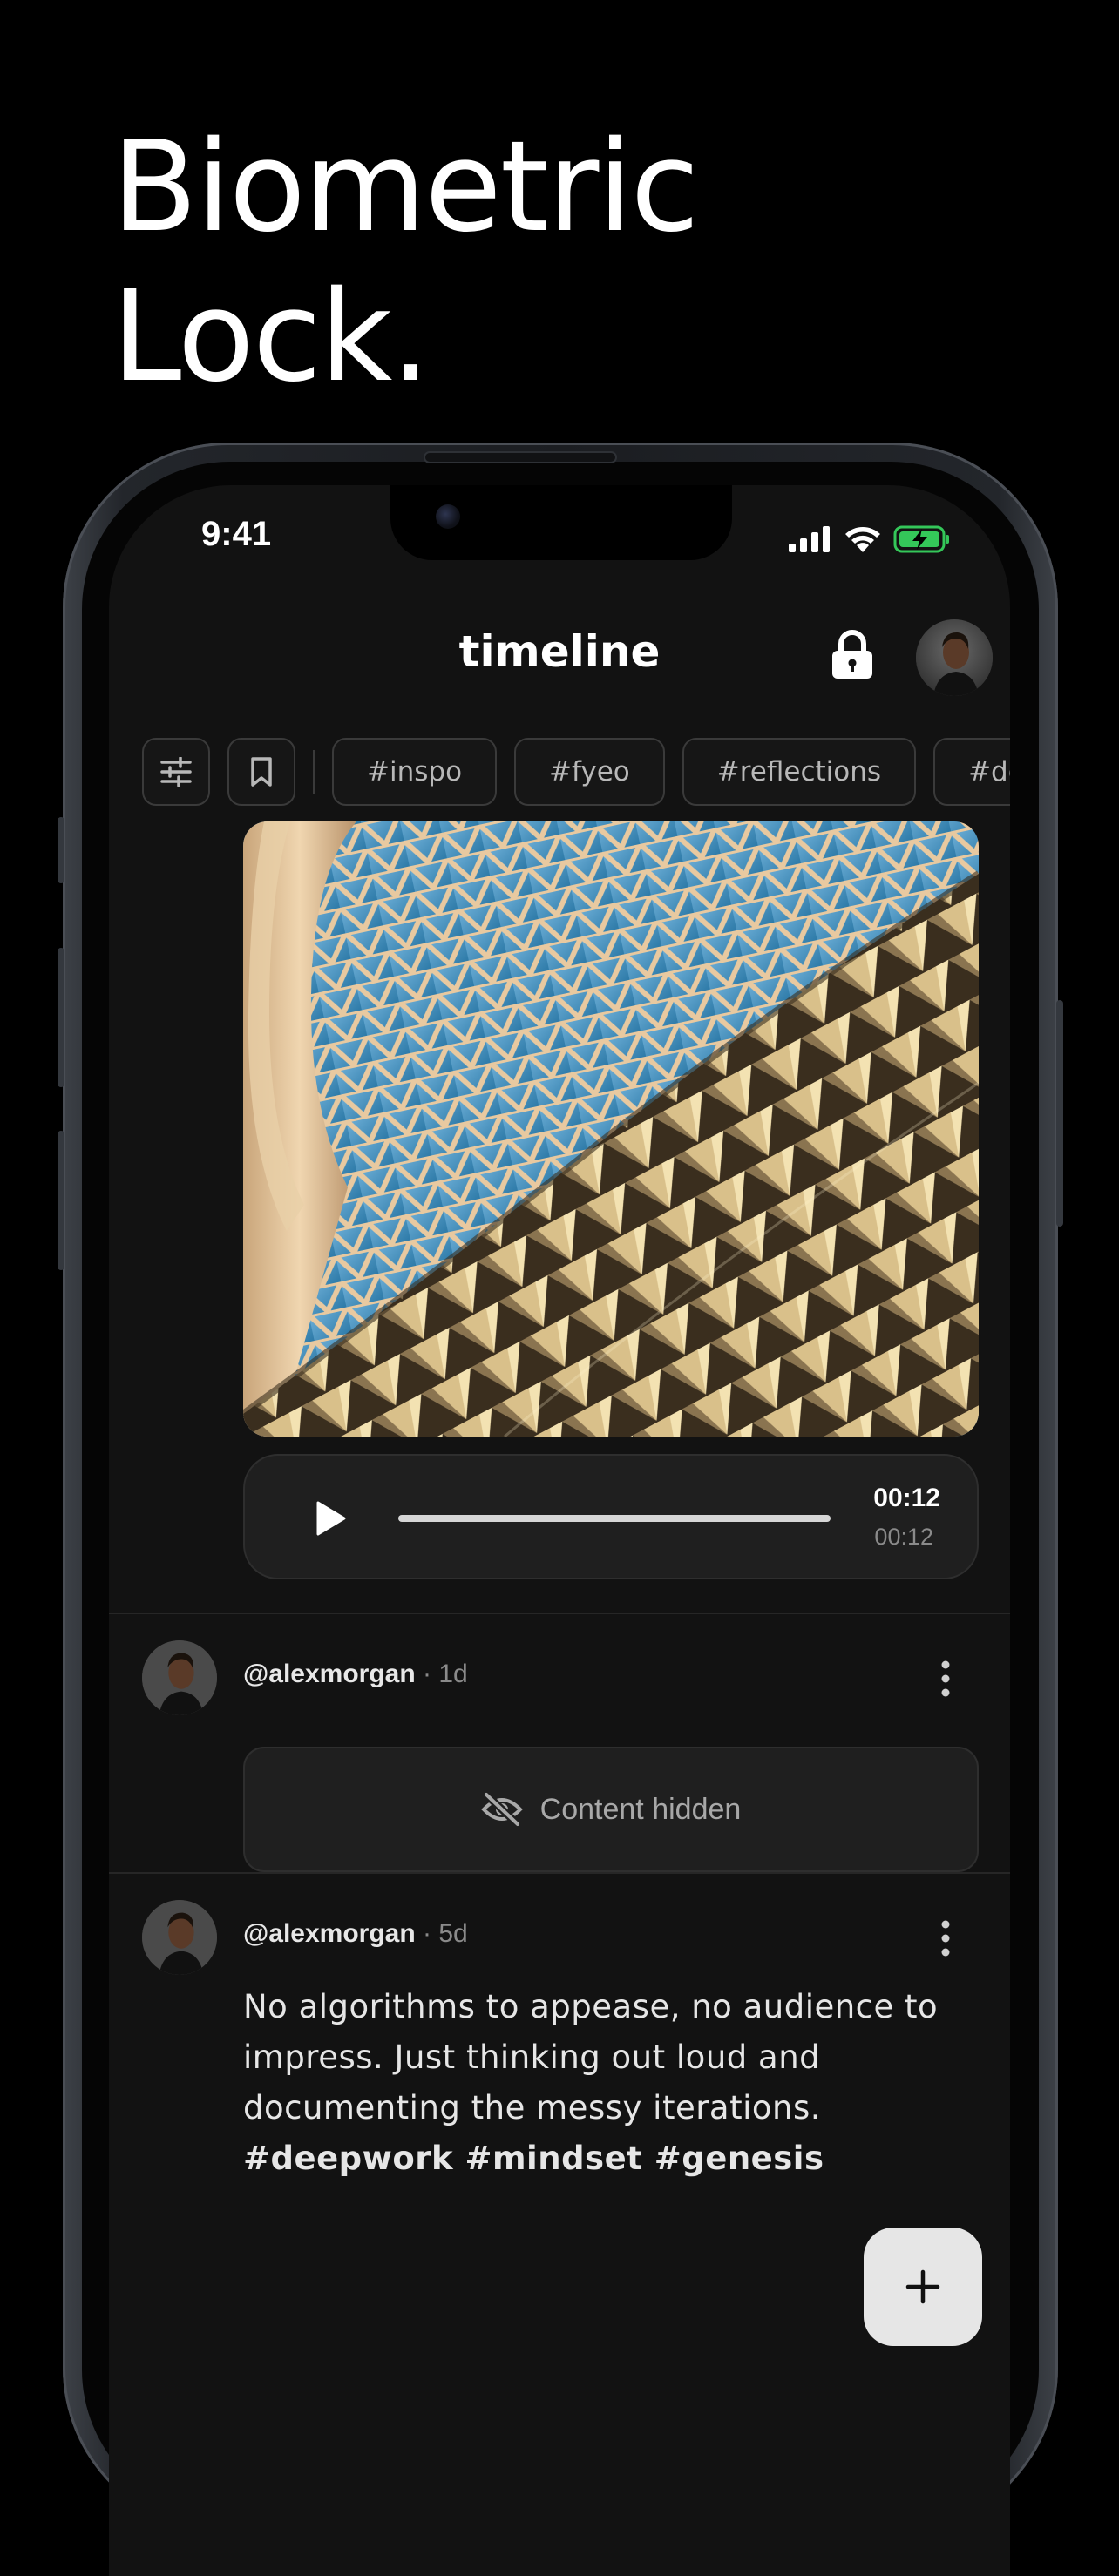 The height and width of the screenshot is (2576, 1119). Describe the element at coordinates (559, 659) in the screenshot. I see `timeline-header: timeline` at that location.